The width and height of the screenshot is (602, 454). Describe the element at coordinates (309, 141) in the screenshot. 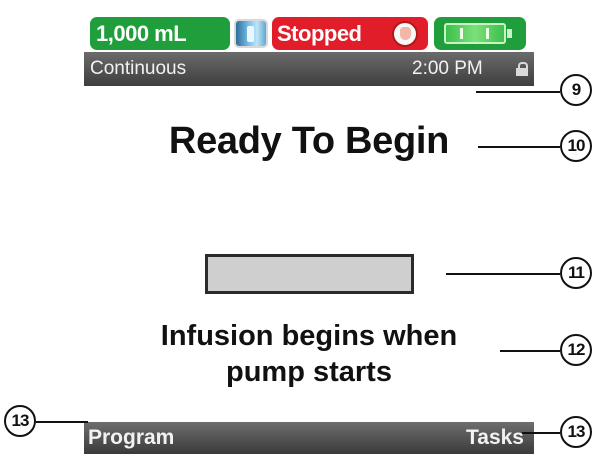

I see `screen-title: Ready To Begin` at that location.